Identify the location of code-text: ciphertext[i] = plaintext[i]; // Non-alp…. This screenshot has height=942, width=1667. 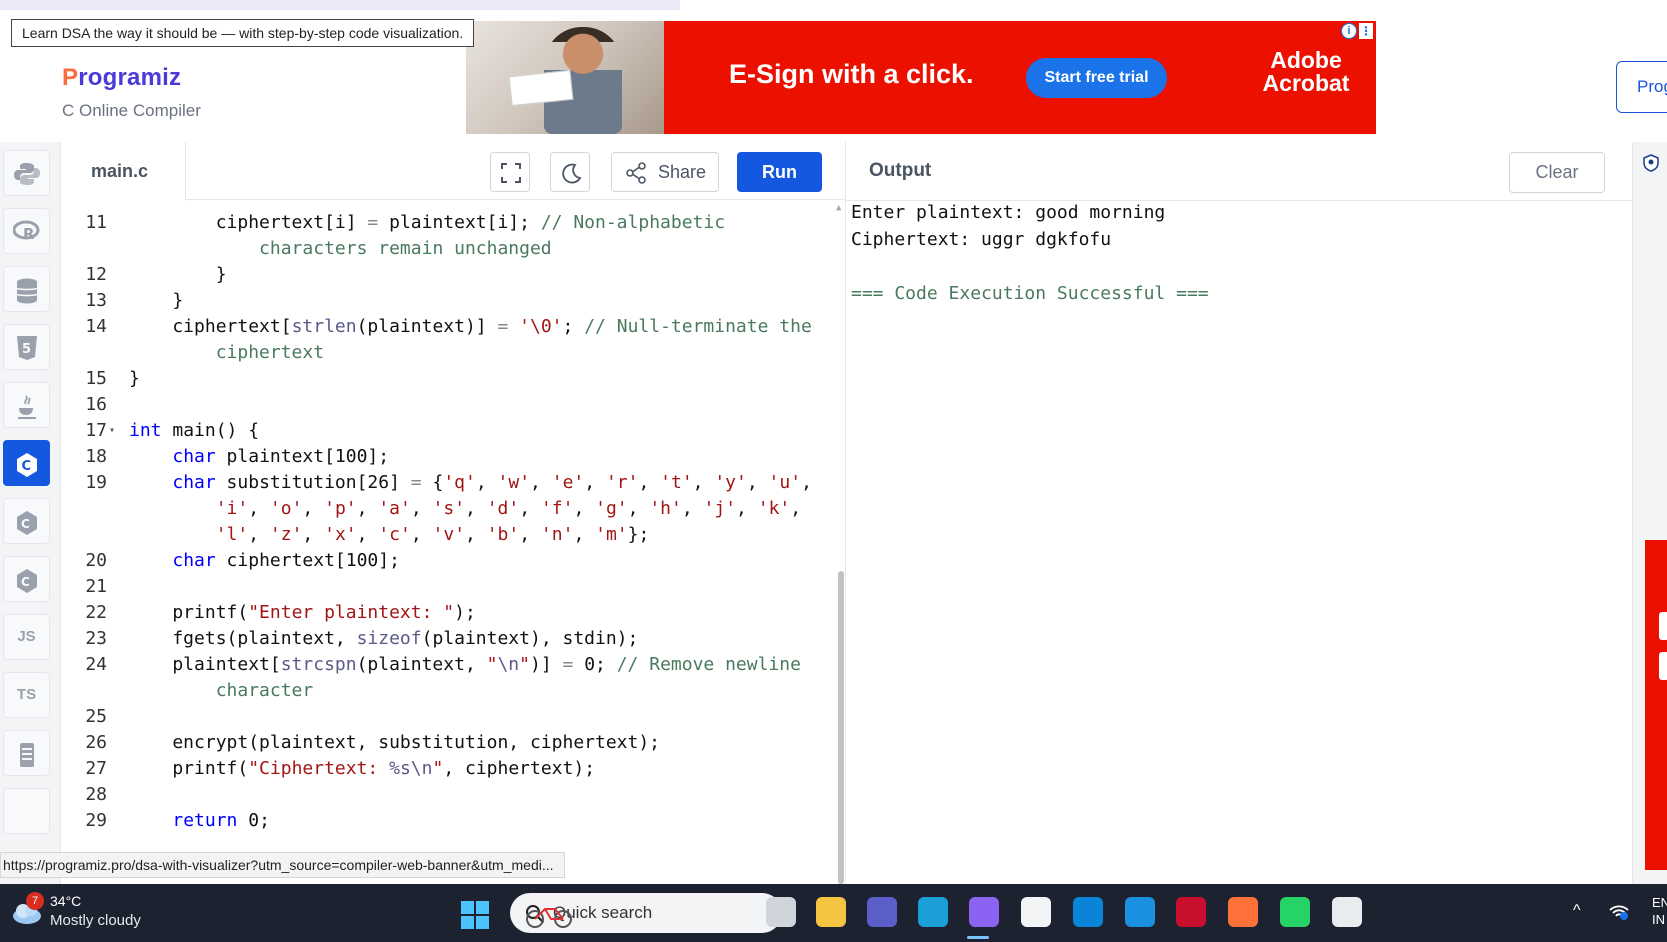
(427, 222).